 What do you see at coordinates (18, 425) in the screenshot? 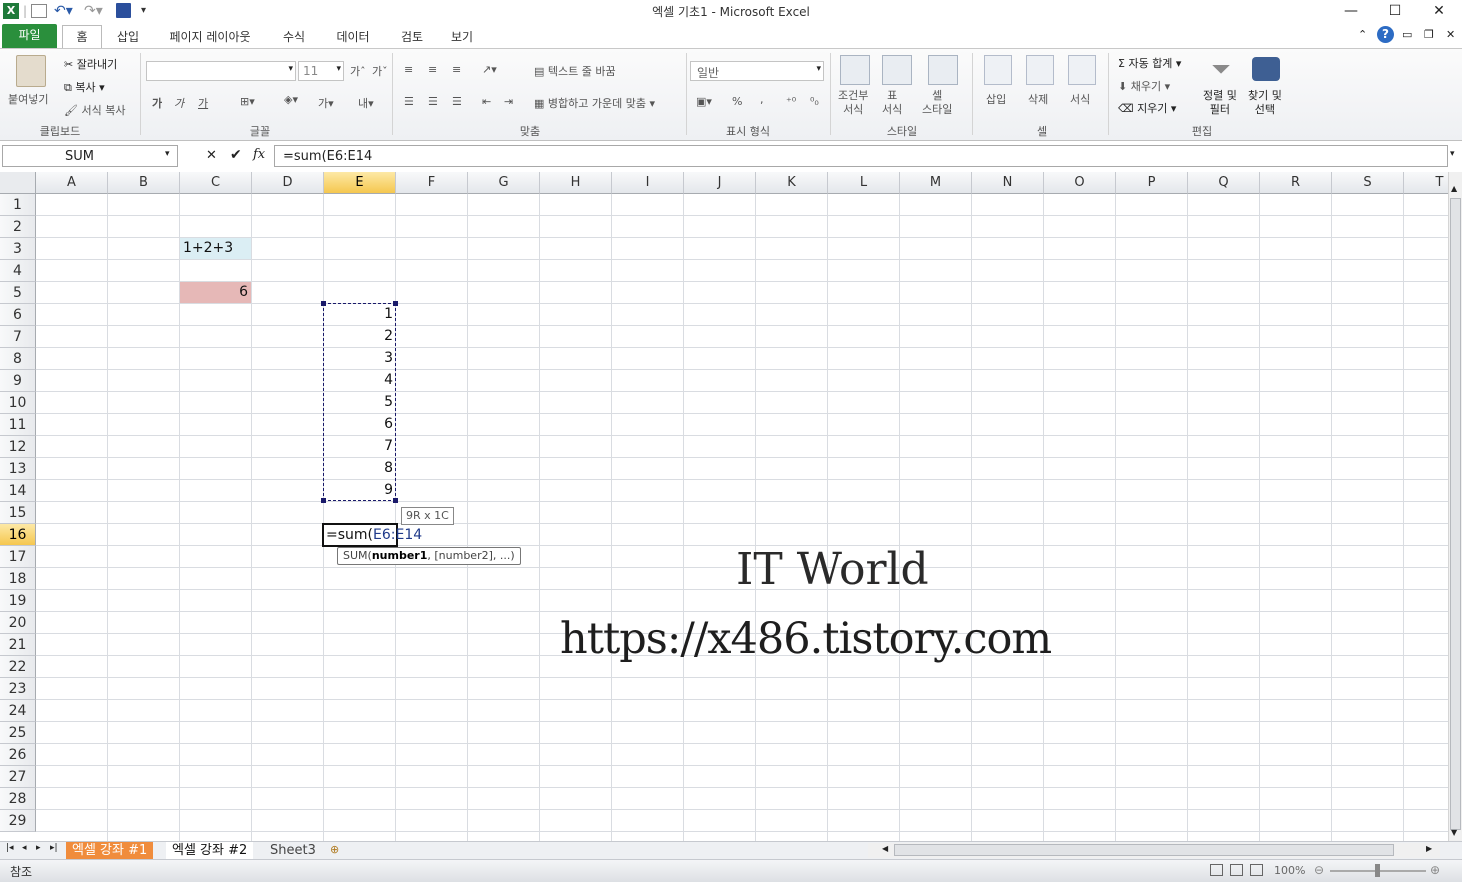
I see `row-header-11: 11` at bounding box center [18, 425].